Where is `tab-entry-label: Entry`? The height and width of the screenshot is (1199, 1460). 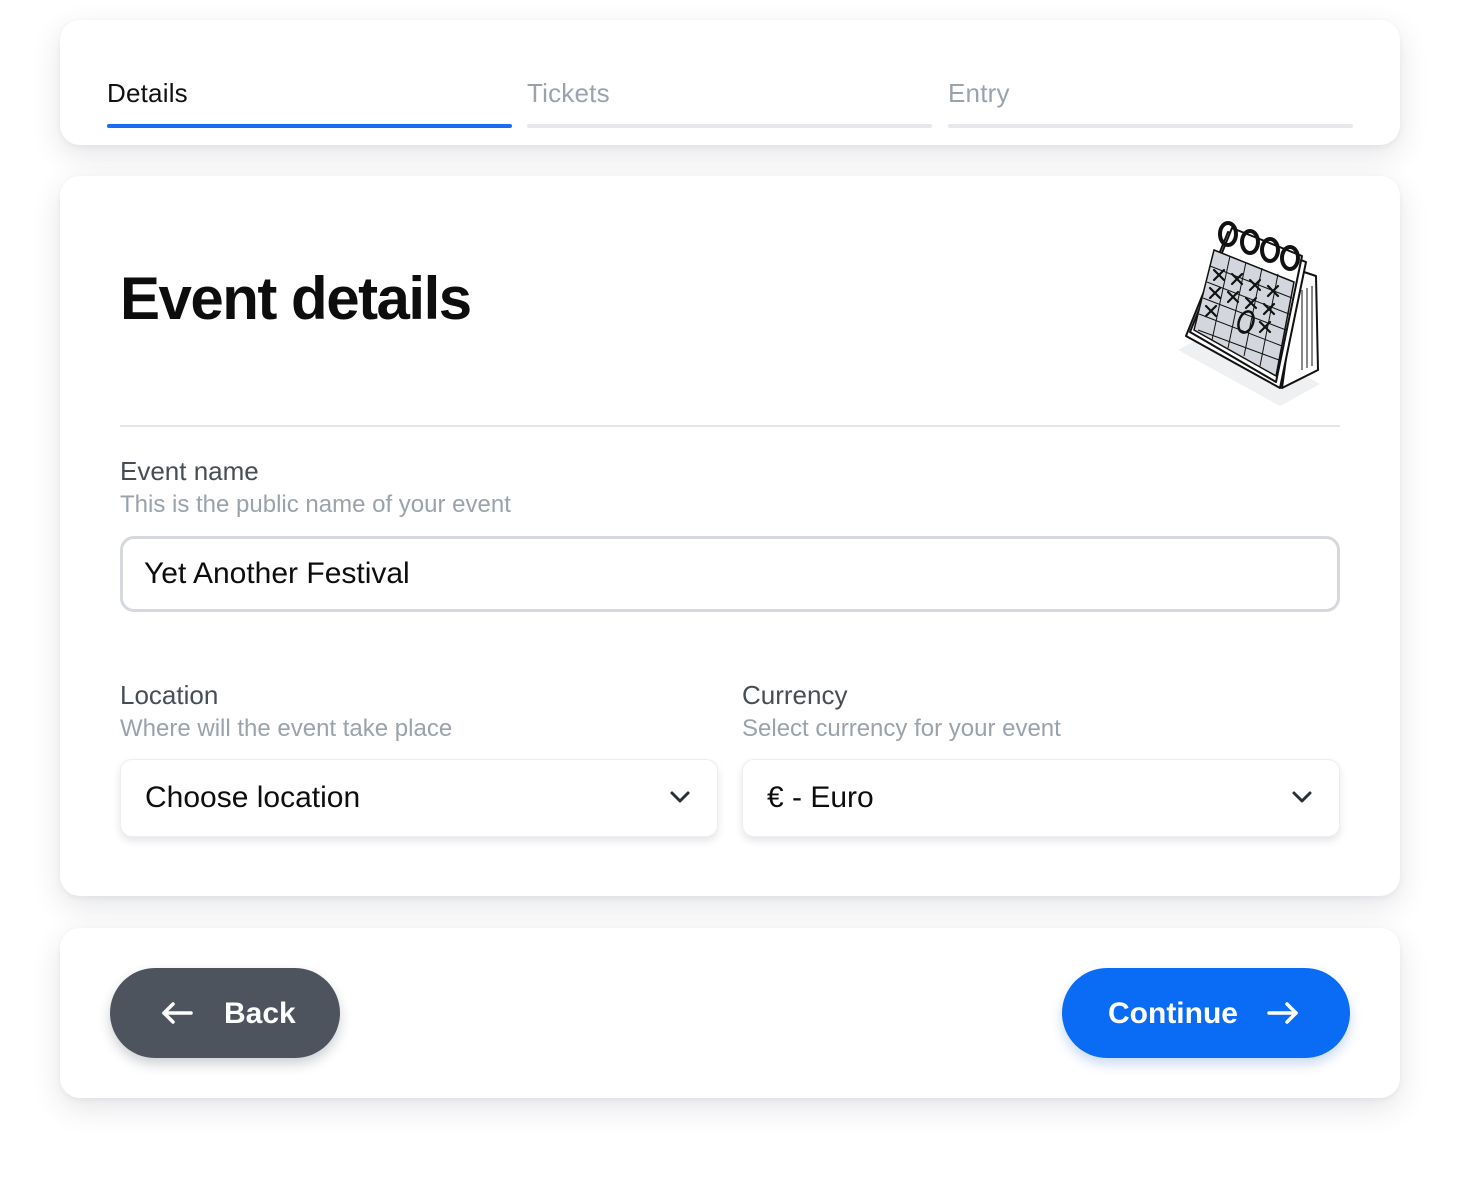 tab-entry-label: Entry is located at coordinates (979, 93).